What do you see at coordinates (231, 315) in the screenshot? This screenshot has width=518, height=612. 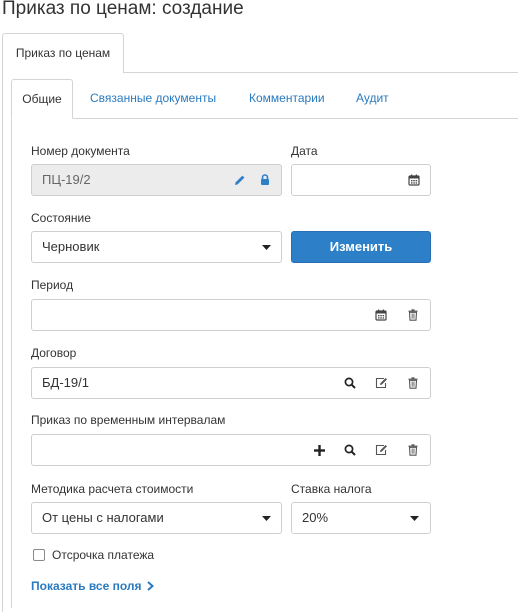 I see `period-field` at bounding box center [231, 315].